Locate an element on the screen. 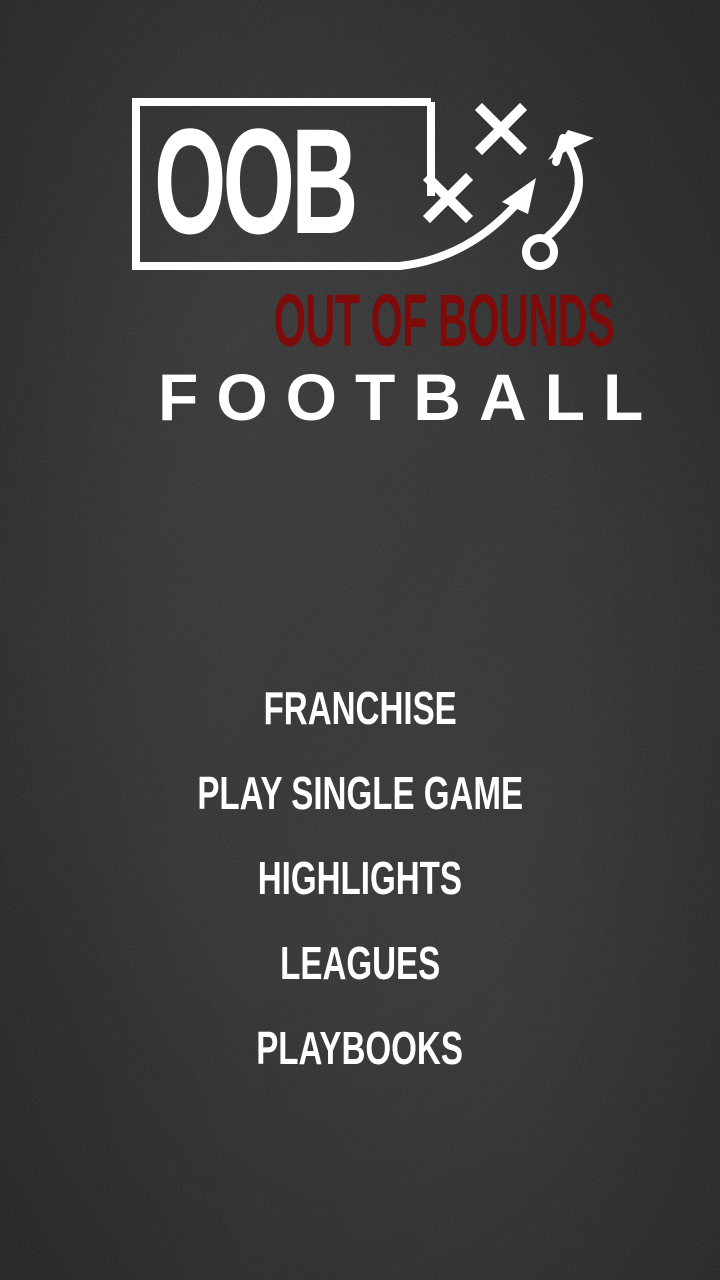 The height and width of the screenshot is (1280, 720). menu-item-leagues: LEAGUES is located at coordinates (360, 969).